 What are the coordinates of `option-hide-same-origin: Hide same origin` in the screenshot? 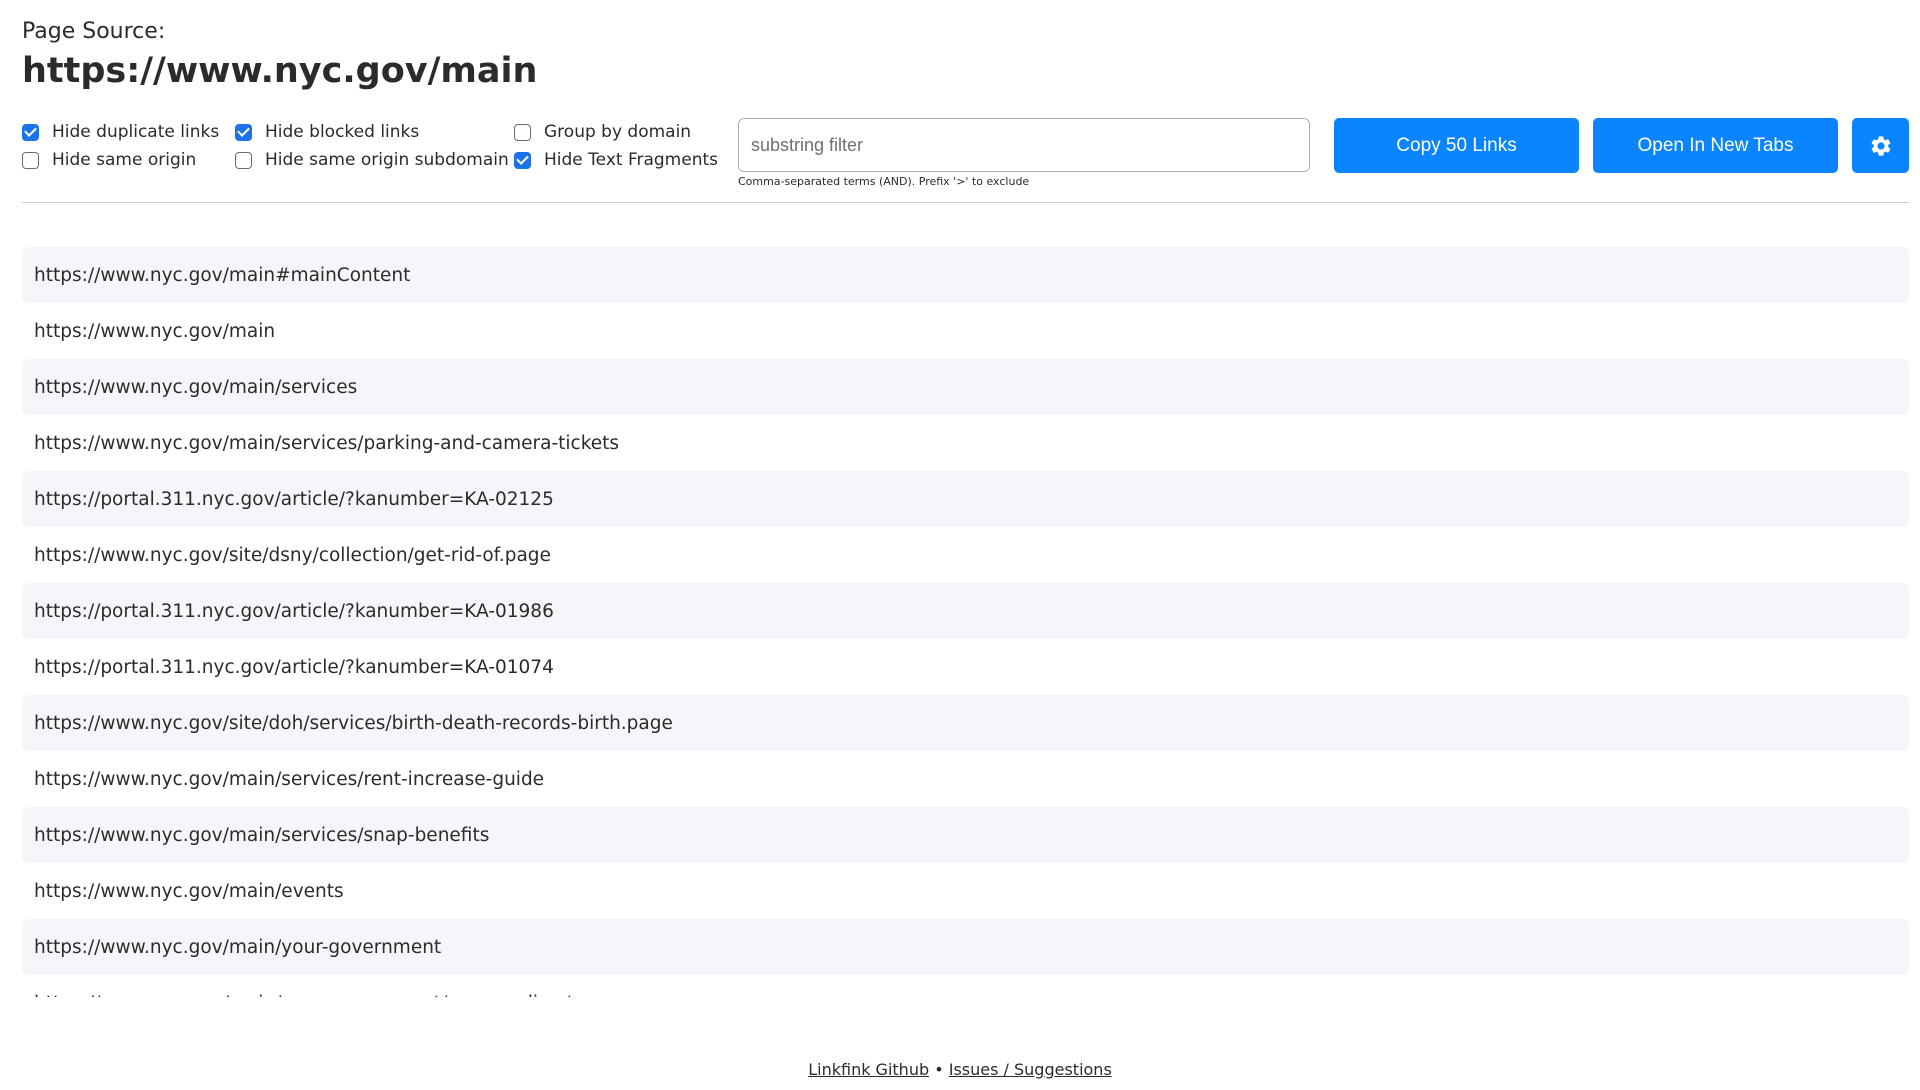 It's located at (109, 160).